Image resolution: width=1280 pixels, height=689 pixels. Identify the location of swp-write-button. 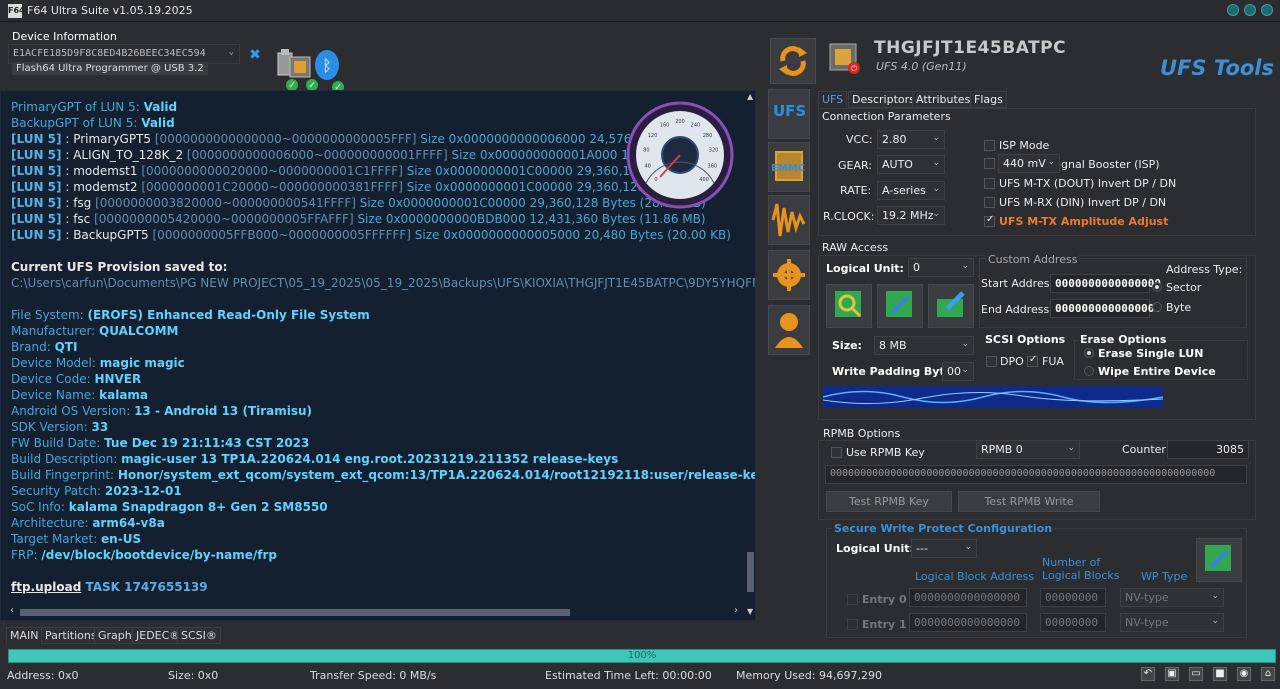
(1219, 560).